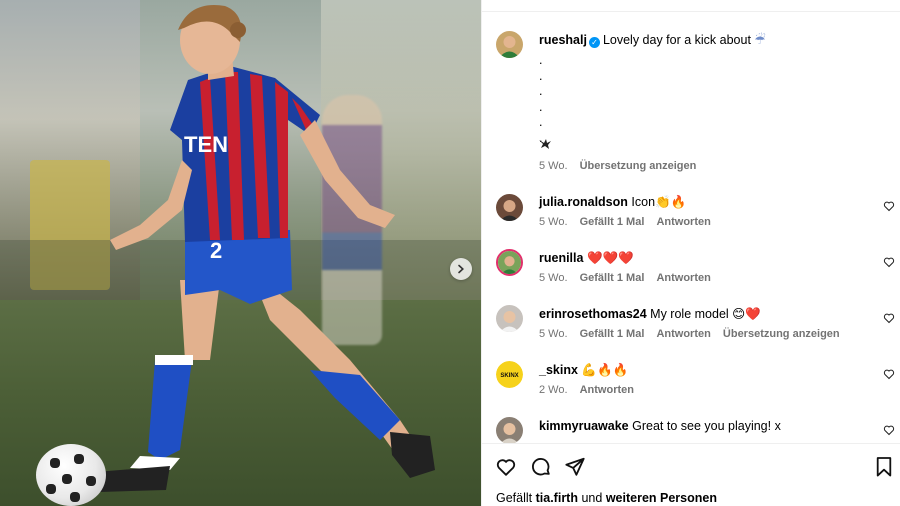 The width and height of the screenshot is (900, 506). I want to click on caption-text: Lovely day for a kick about, so click(676, 40).